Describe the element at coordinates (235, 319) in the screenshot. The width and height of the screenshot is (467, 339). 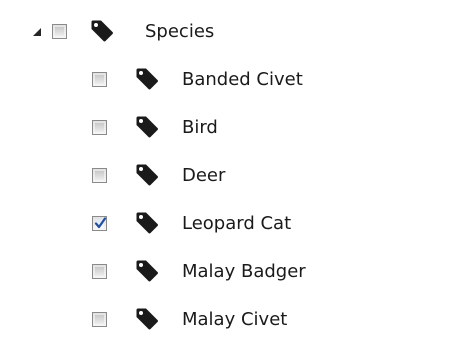
I see `tree-node-label: Malay Civet` at that location.